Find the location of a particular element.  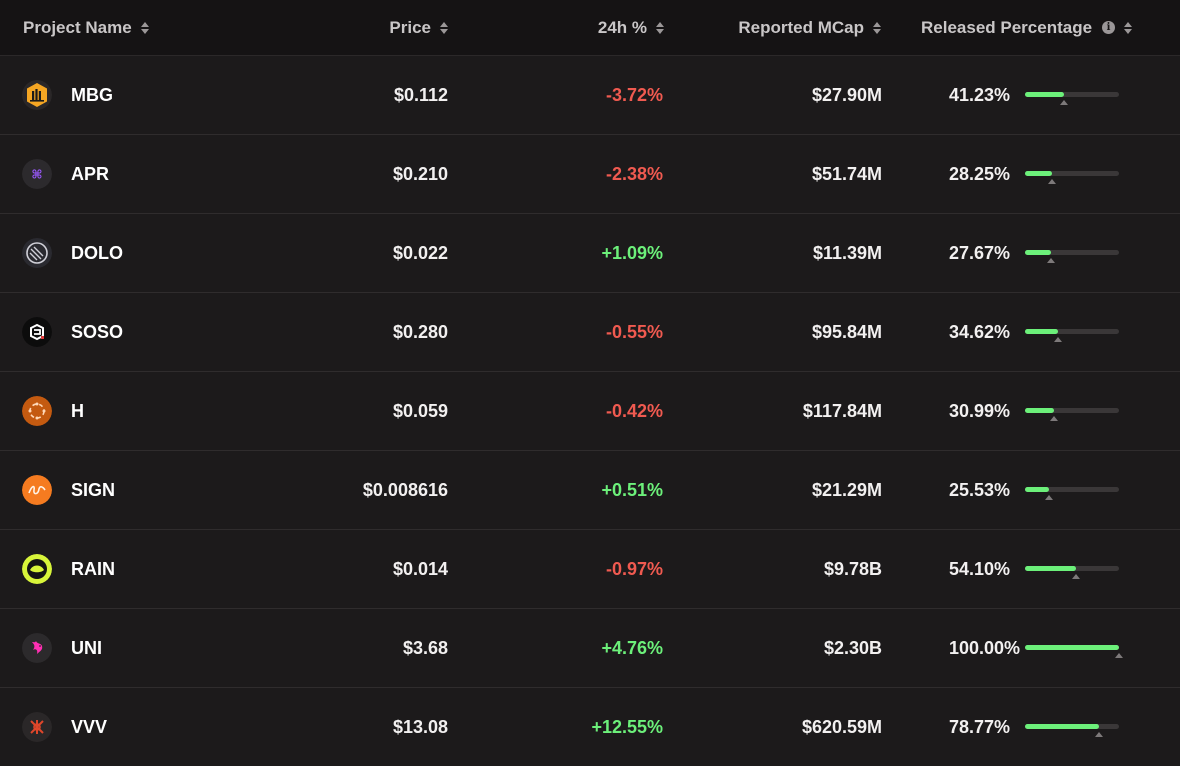

reported-mcap-cell: $11.39M is located at coordinates (847, 252).